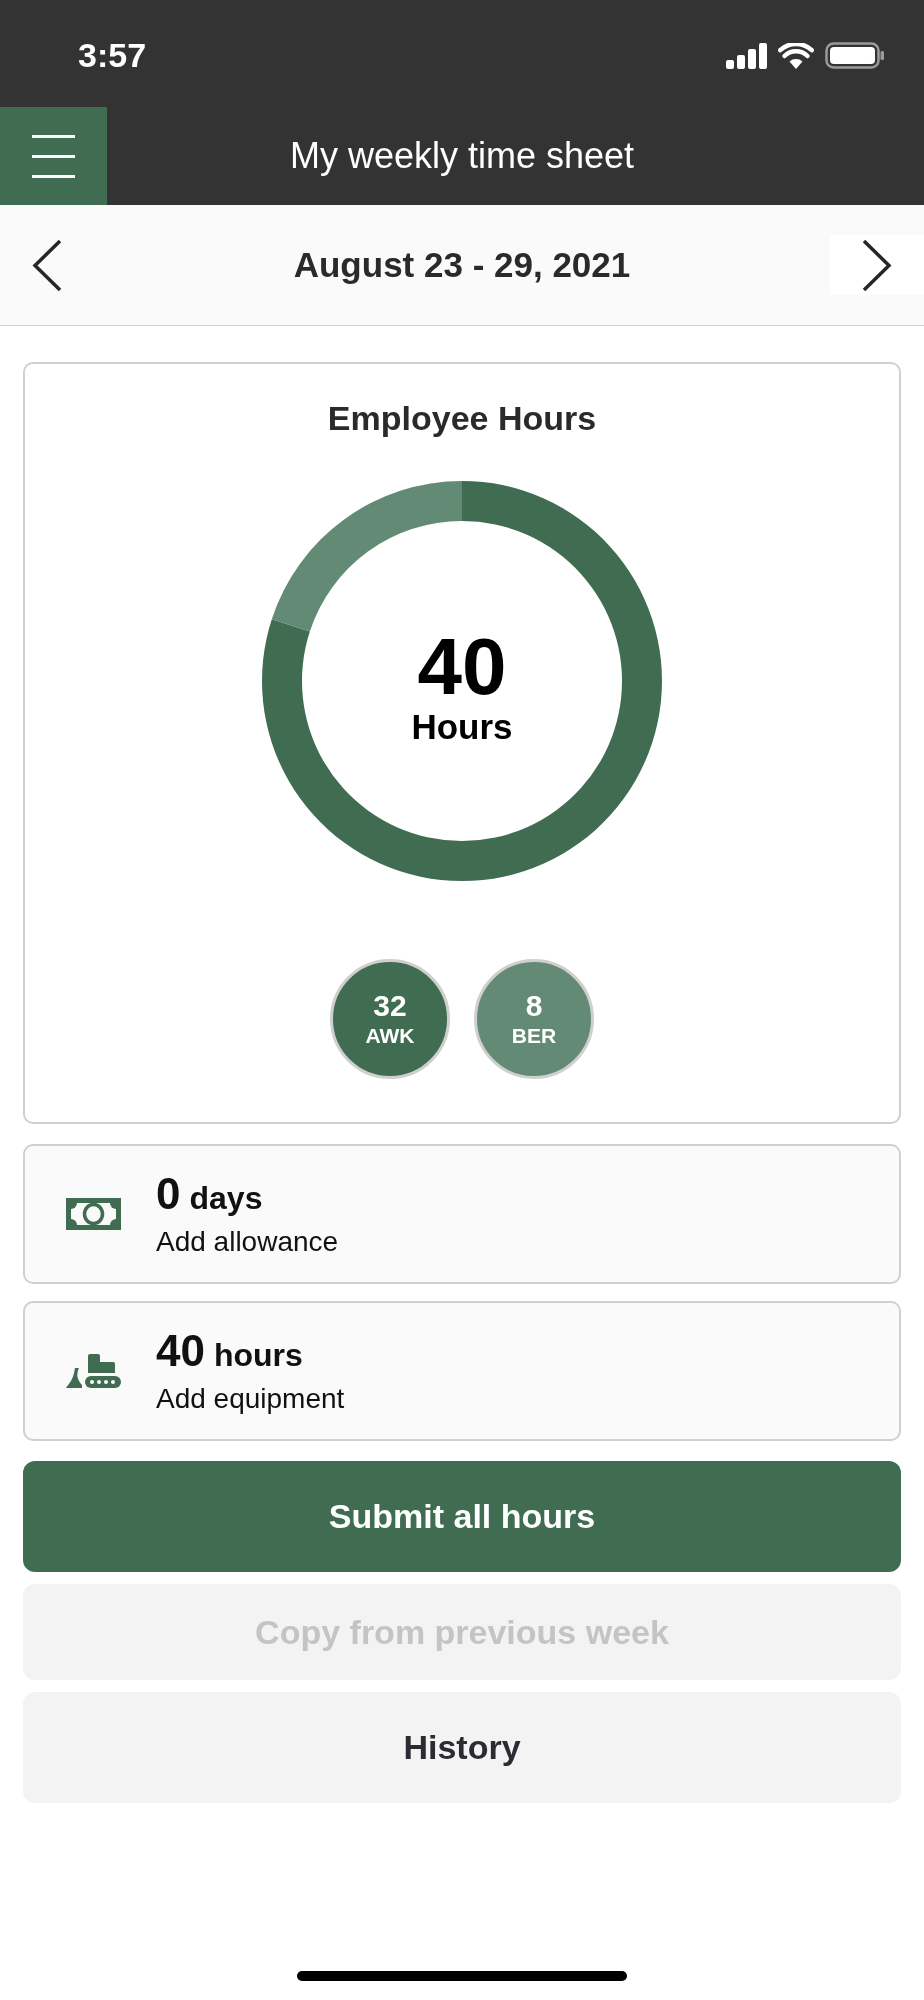  Describe the element at coordinates (462, 1516) in the screenshot. I see `action-button: Submit all hours` at that location.